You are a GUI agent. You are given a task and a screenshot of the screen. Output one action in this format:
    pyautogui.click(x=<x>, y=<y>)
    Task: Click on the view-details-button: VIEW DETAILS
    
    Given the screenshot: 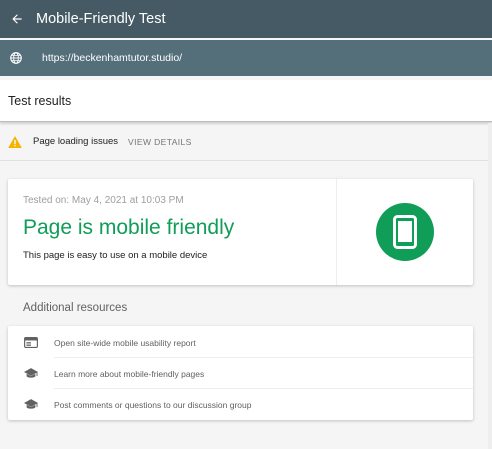 What is the action you would take?
    pyautogui.click(x=160, y=142)
    